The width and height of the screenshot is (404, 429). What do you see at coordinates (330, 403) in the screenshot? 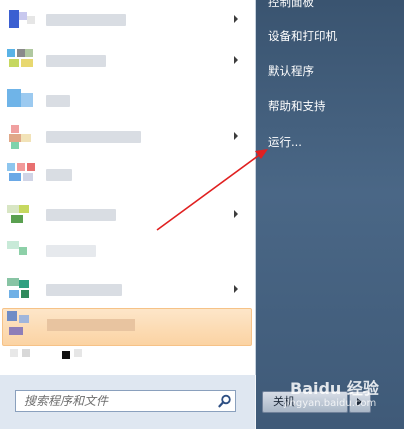
I see `watermark-url: jingyan.baidu.com` at bounding box center [330, 403].